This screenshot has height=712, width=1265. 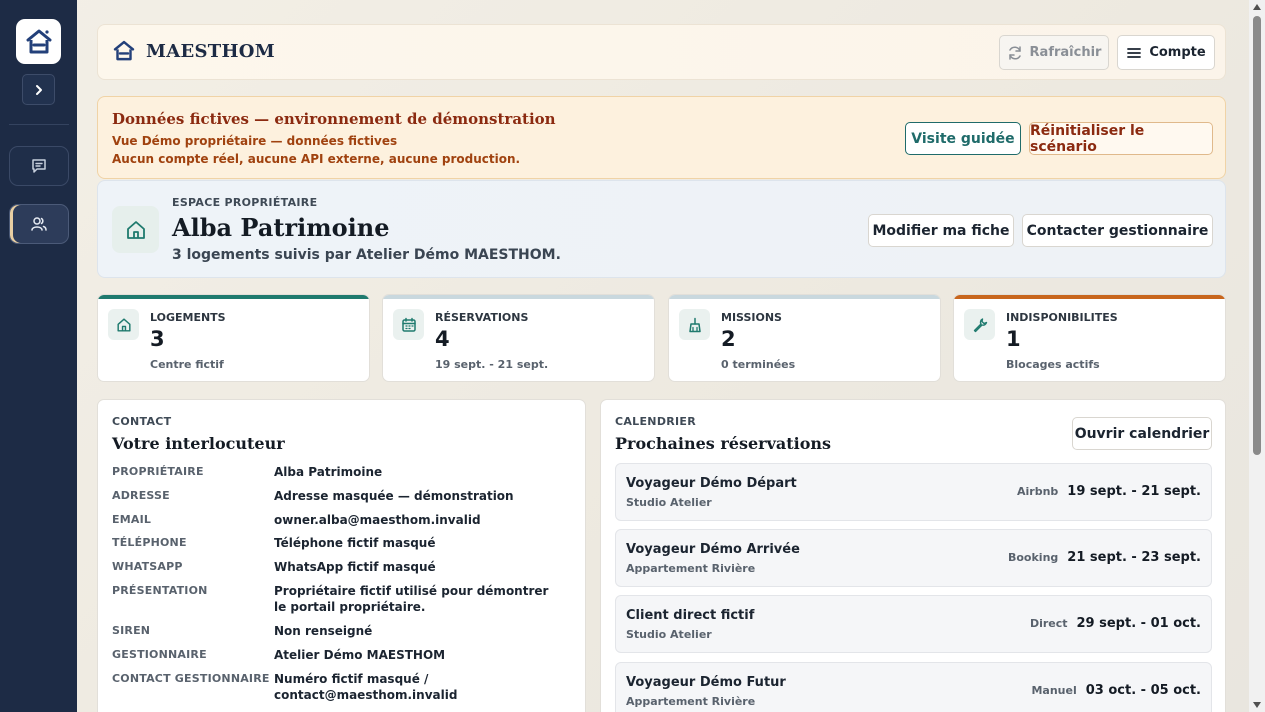 I want to click on stat-card-indisponibilites: INDISPONIBILITES 1 Blocages actifs, so click(x=1089, y=338).